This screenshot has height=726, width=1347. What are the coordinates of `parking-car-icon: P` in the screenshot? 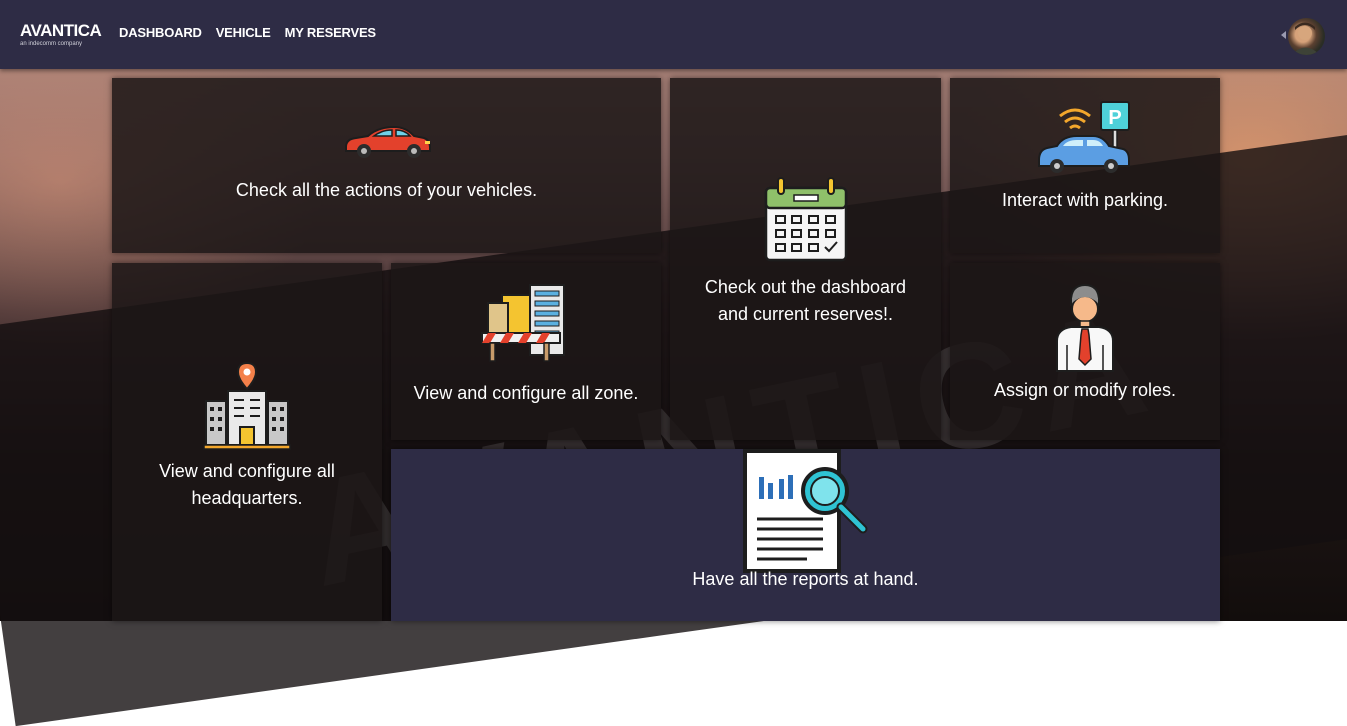 It's located at (1084, 137).